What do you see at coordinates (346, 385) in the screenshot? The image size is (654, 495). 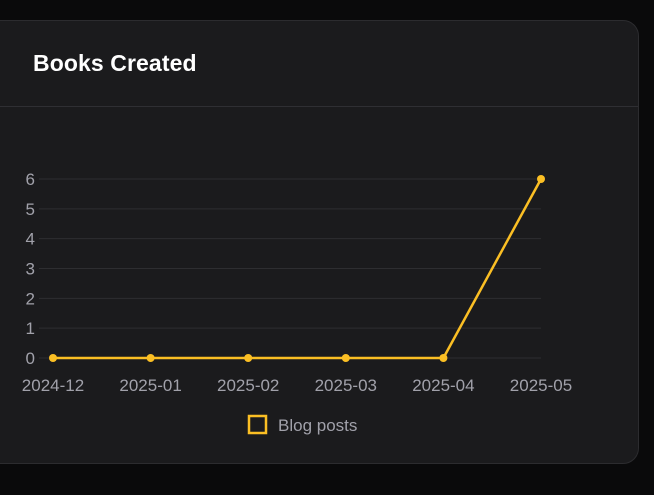 I see `x-tick-label: 2025-03` at bounding box center [346, 385].